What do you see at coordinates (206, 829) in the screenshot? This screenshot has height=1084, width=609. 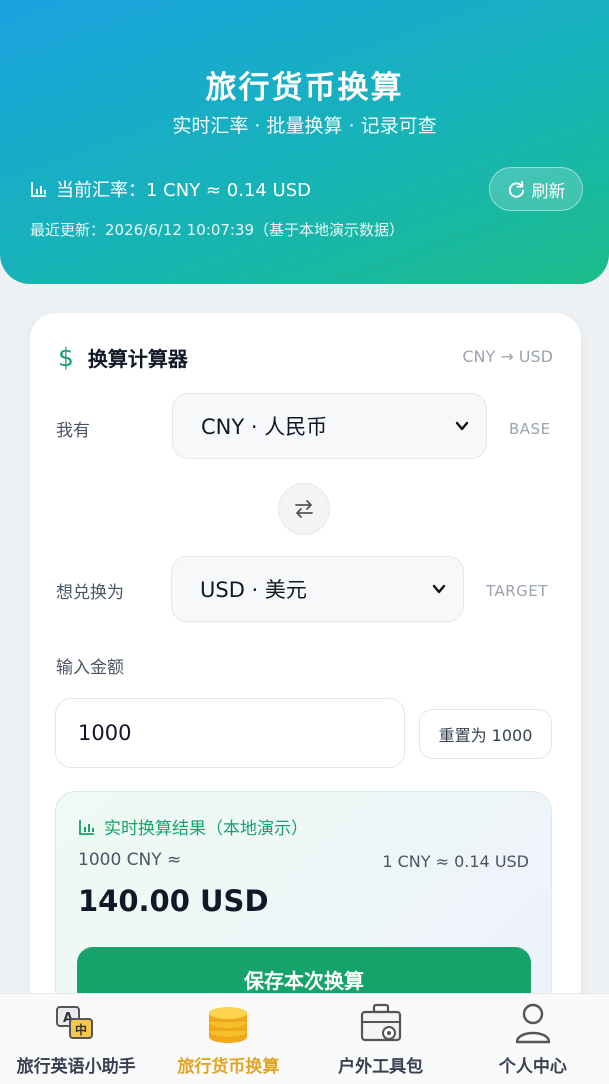 I see `result-title-text: 实时换算结果（本地演示）` at bounding box center [206, 829].